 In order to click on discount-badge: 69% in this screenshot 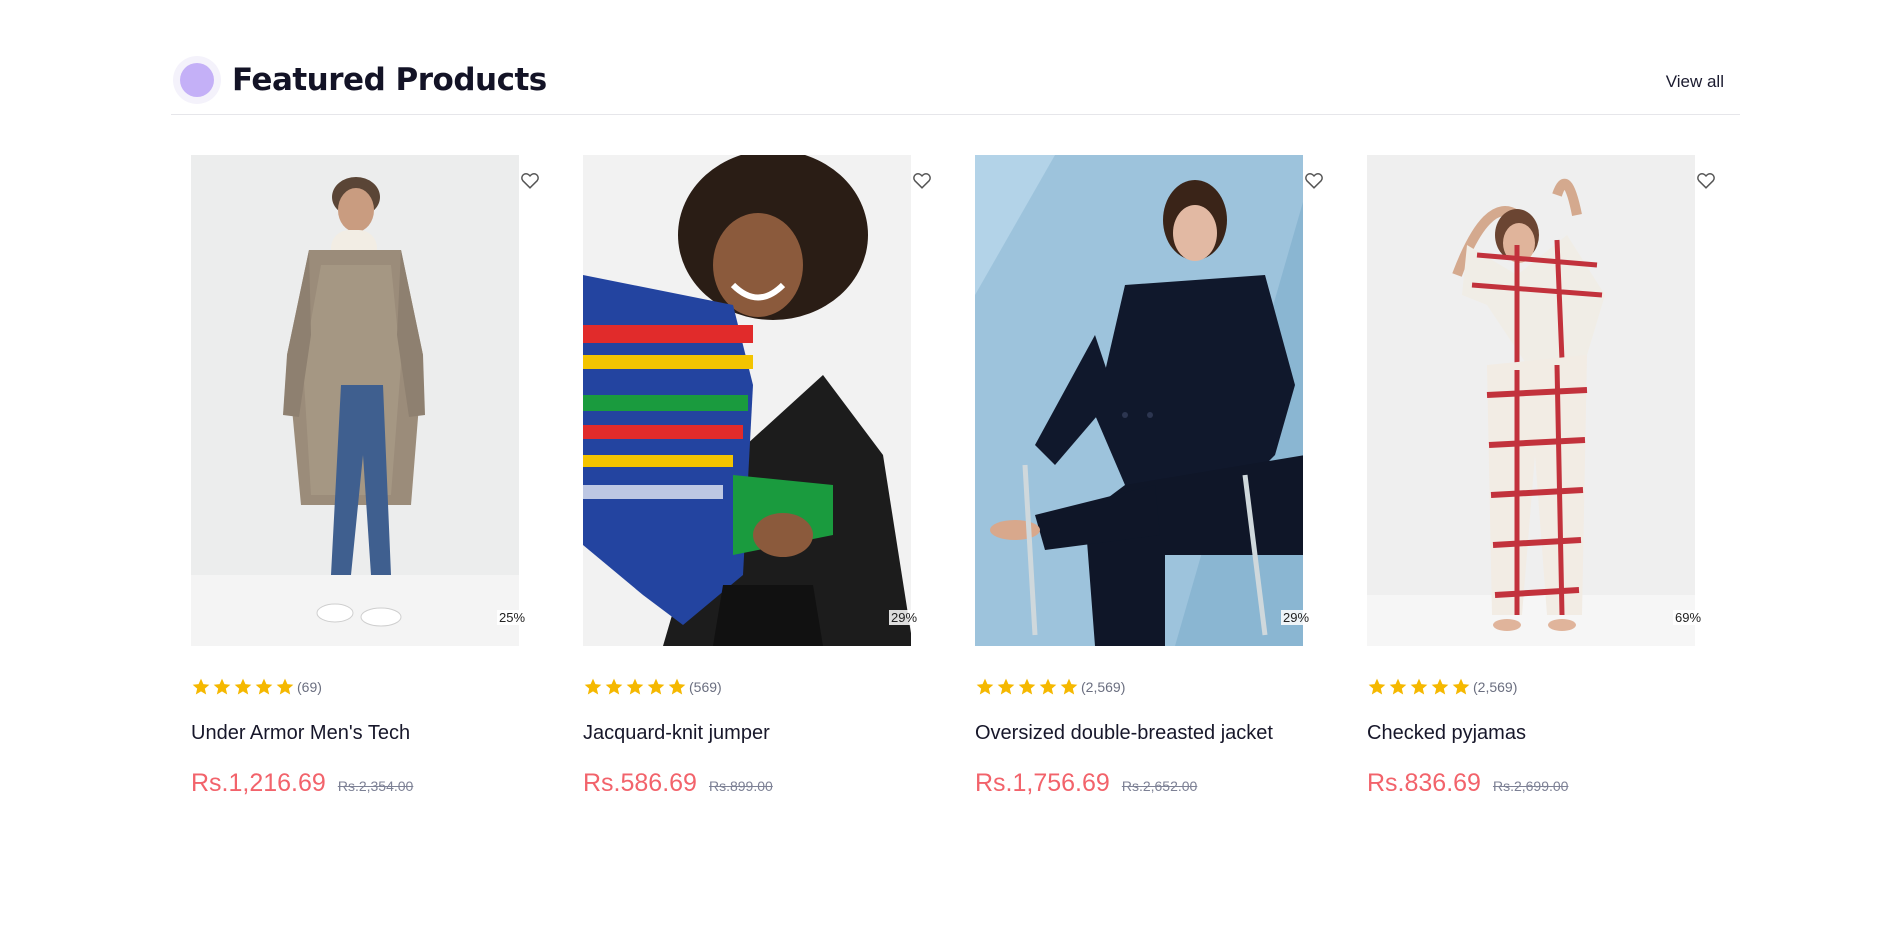, I will do `click(1688, 617)`.